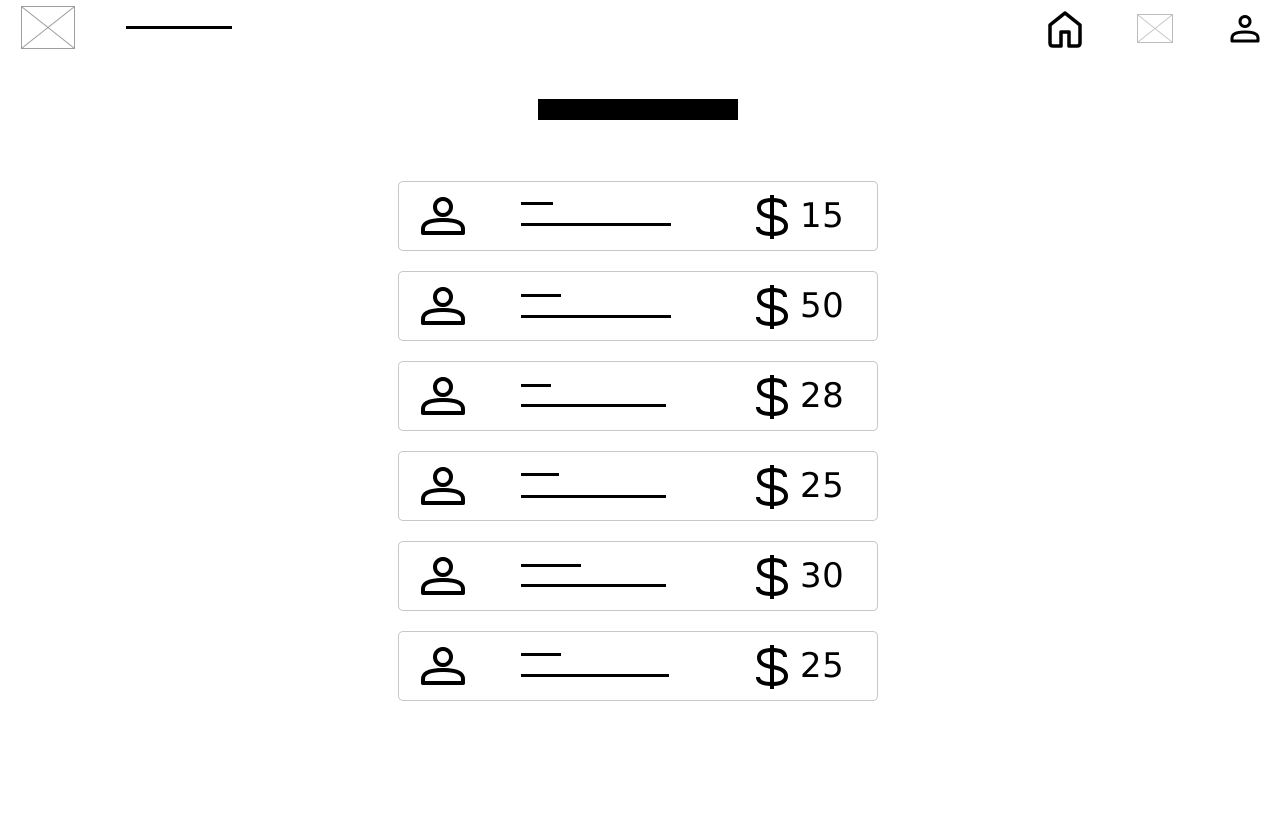  Describe the element at coordinates (638, 396) in the screenshot. I see `list-item: 28` at that location.